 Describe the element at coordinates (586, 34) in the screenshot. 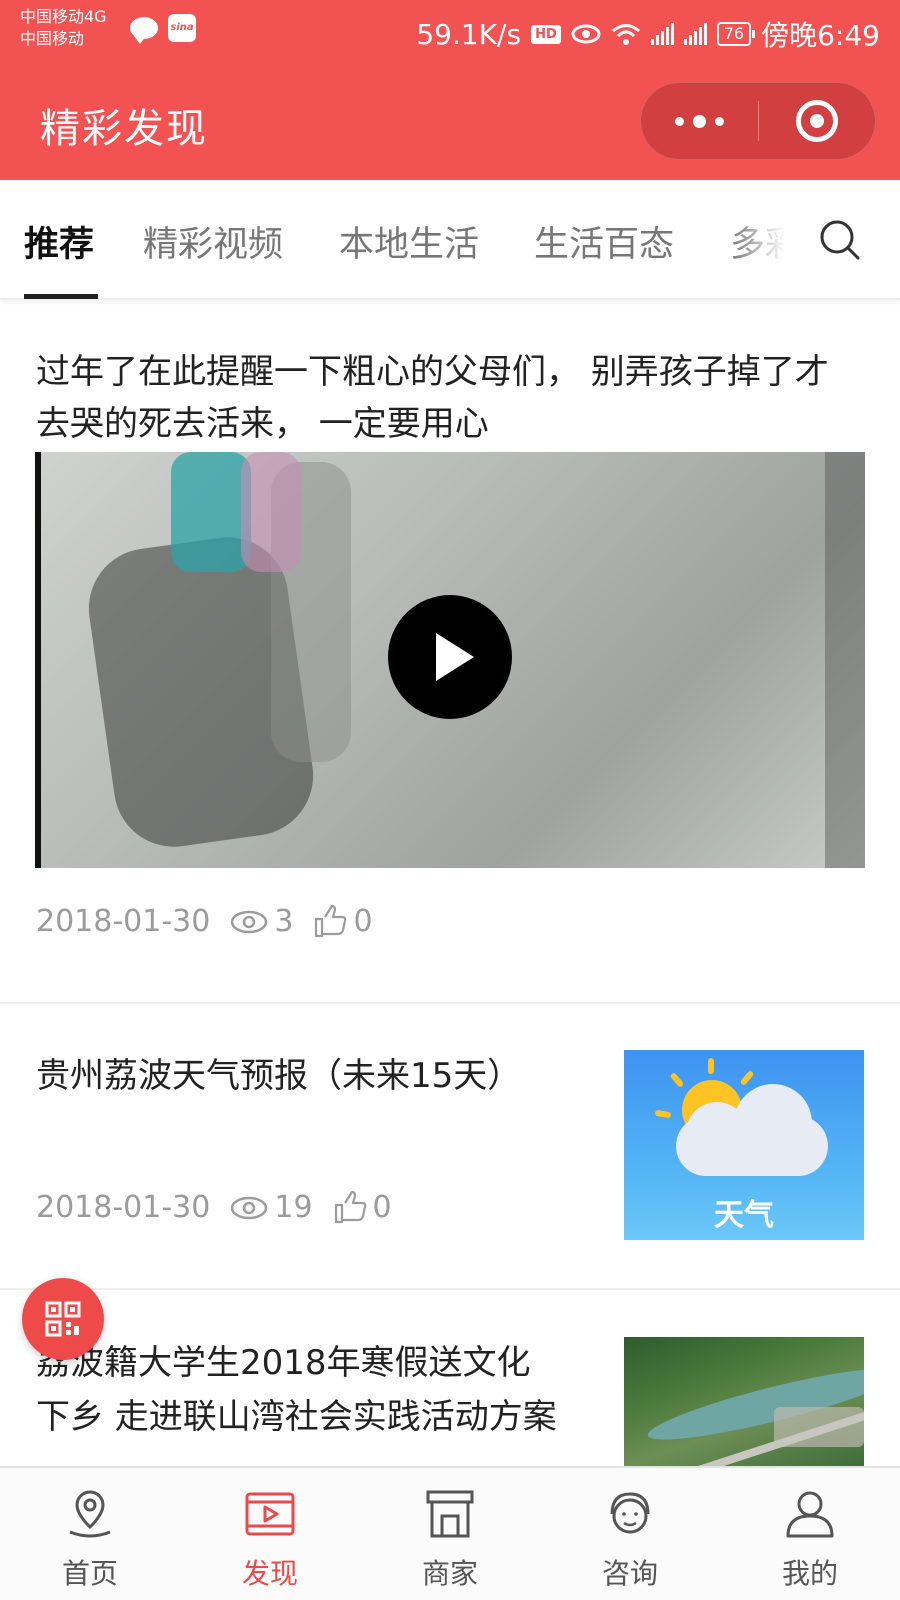

I see `eye-comfort-icon` at that location.